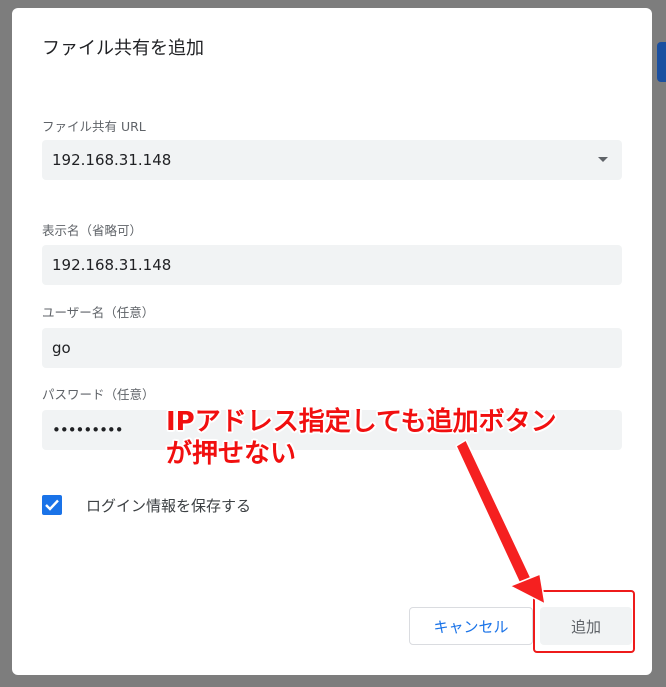 The image size is (666, 687). I want to click on annotation-line-1: IPアドレス指定しても追加ボタン, so click(361, 422).